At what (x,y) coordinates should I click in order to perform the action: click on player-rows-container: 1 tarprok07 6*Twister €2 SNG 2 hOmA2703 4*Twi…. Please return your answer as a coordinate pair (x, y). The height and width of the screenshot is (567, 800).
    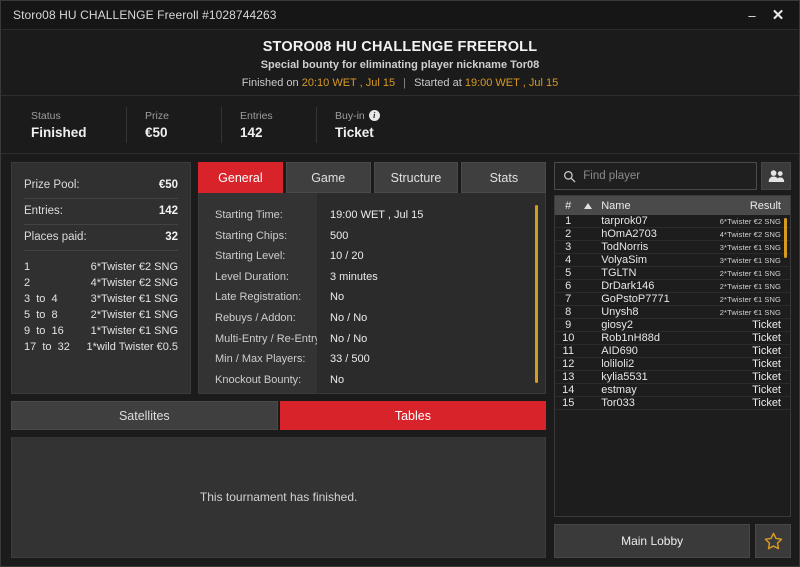
    Looking at the image, I should click on (672, 312).